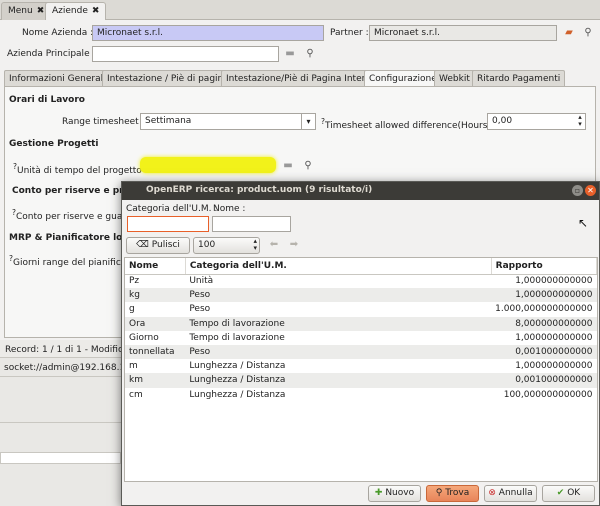  What do you see at coordinates (380, 493) in the screenshot?
I see `new-icon: ✚` at bounding box center [380, 493].